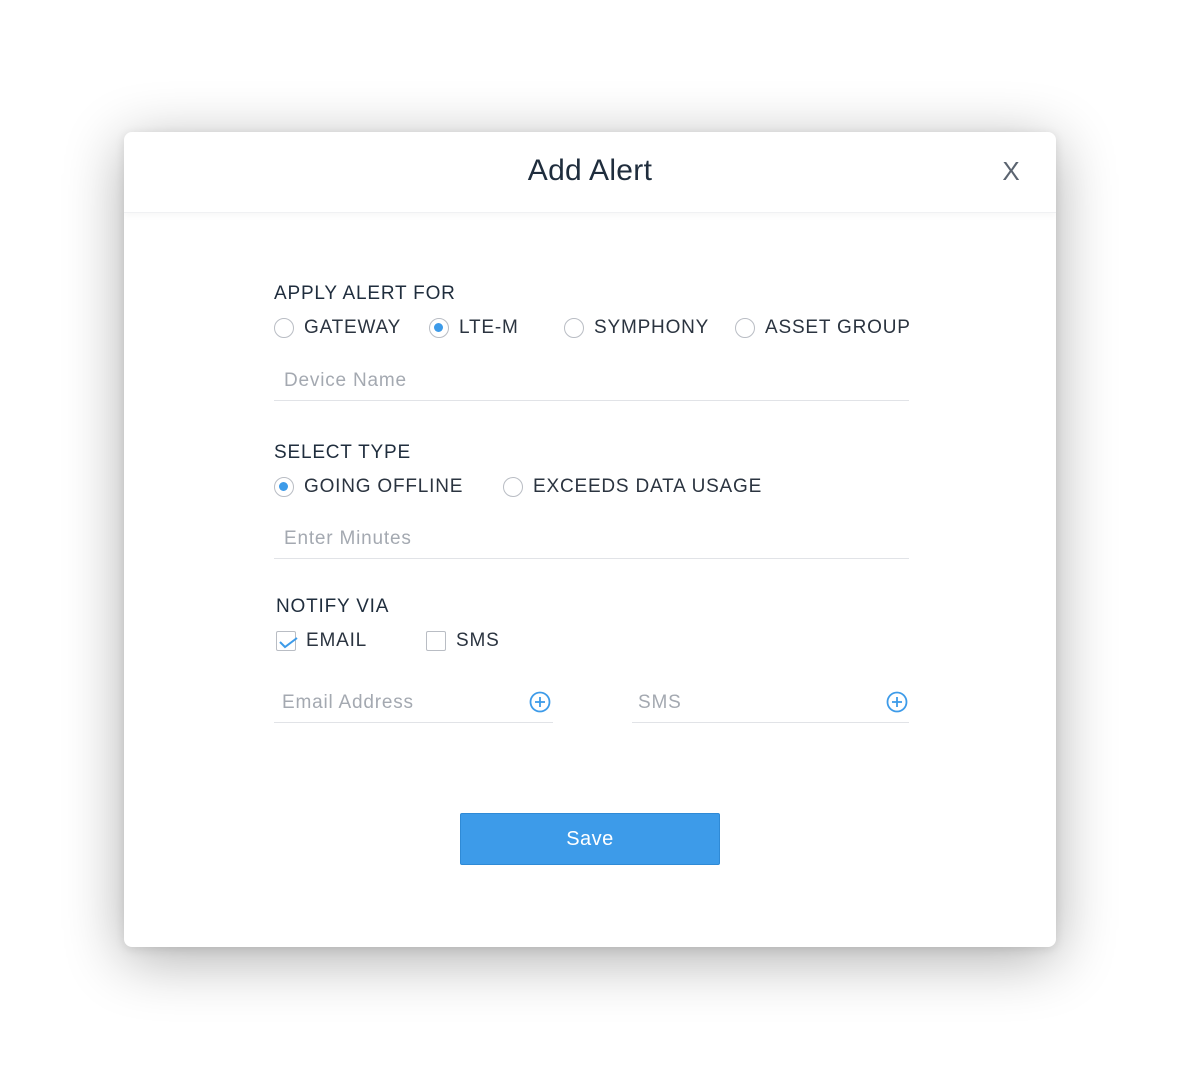  I want to click on checkbox-unchecked, so click(436, 641).